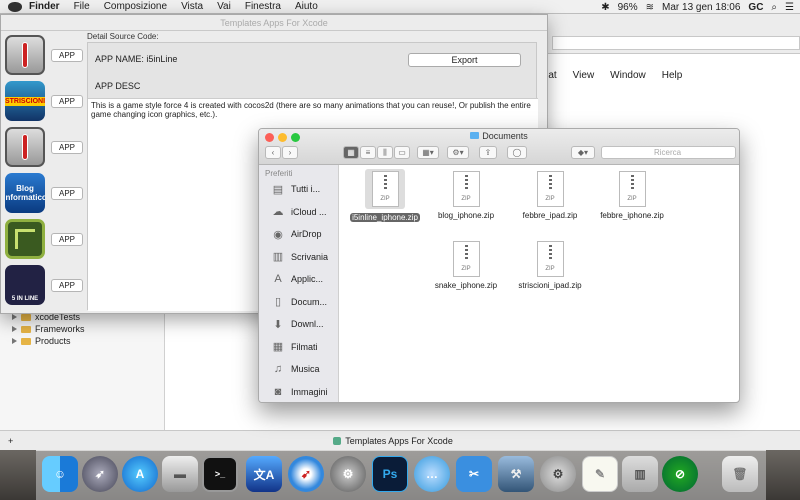 This screenshot has width=800, height=500. Describe the element at coordinates (474, 474) in the screenshot. I see `utilities-icon: ✂` at that location.